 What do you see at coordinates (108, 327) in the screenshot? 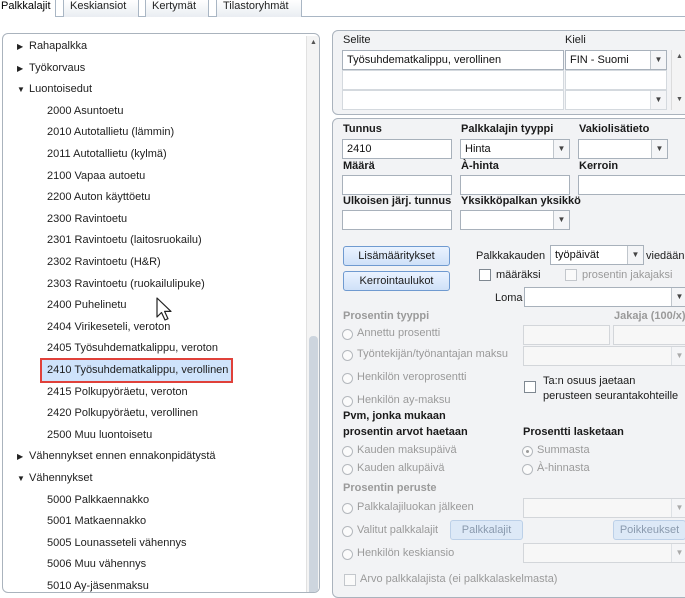
I see `tree-item: 2404 Virikeseteli, veroton` at bounding box center [108, 327].